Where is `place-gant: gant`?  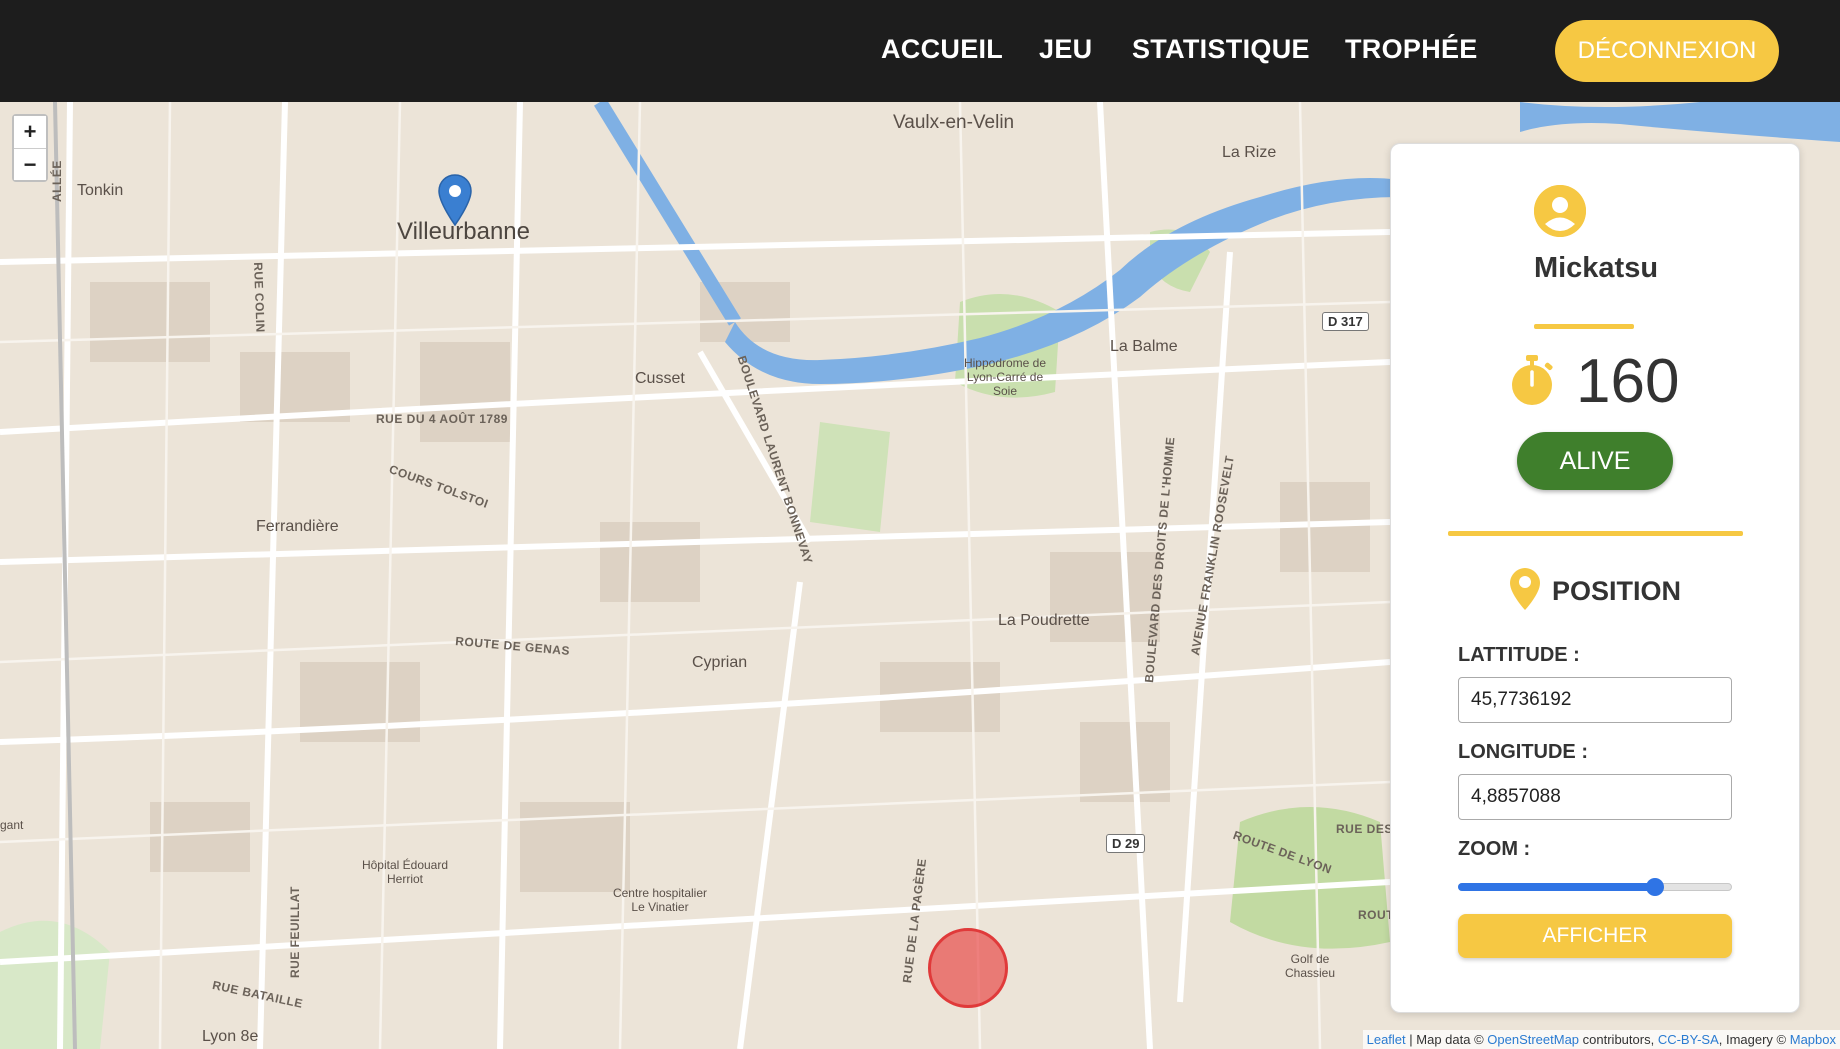
place-gant: gant is located at coordinates (12, 825).